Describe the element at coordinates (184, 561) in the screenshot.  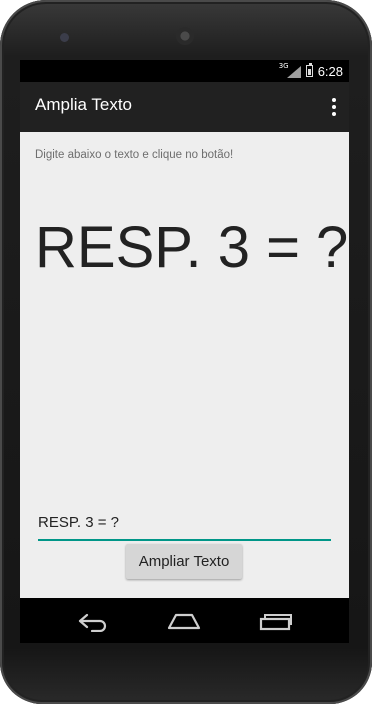
I see `ampliar-texto-button: Ampliar Texto` at that location.